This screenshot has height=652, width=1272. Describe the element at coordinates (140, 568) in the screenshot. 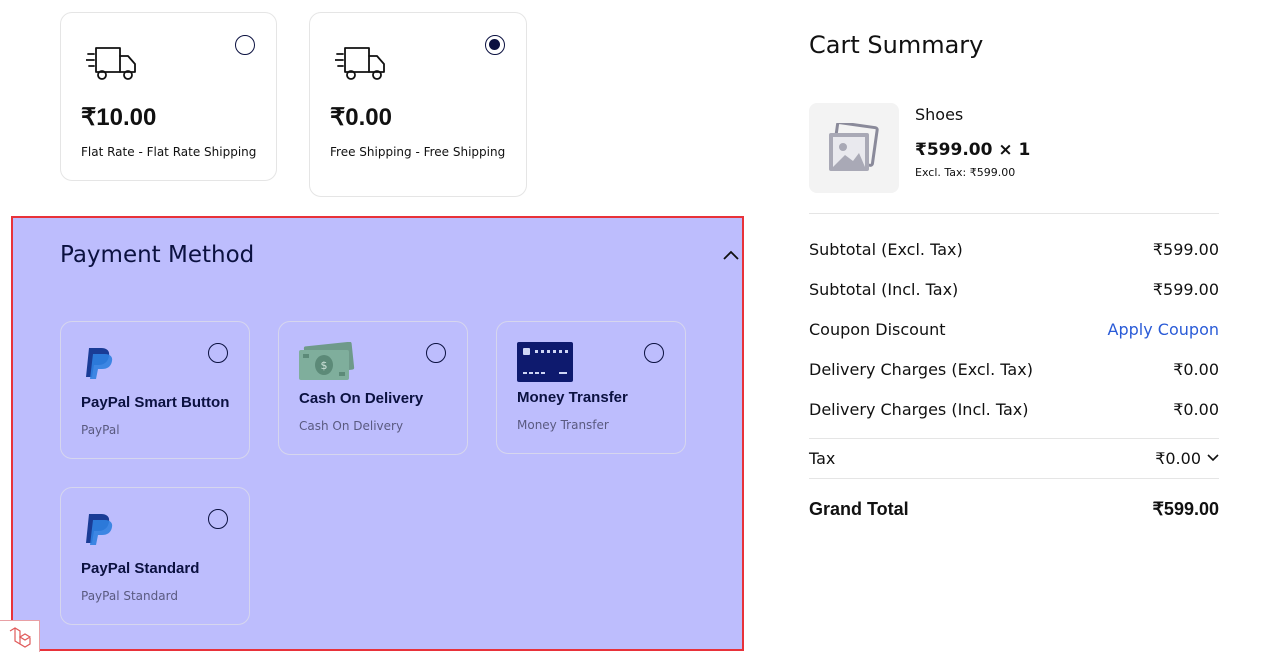

I see `payment-name: PayPal Standard` at that location.